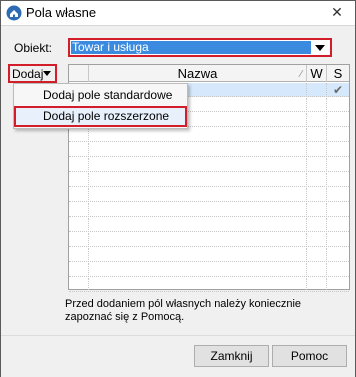  What do you see at coordinates (309, 356) in the screenshot?
I see `help-button: Pomoc` at bounding box center [309, 356].